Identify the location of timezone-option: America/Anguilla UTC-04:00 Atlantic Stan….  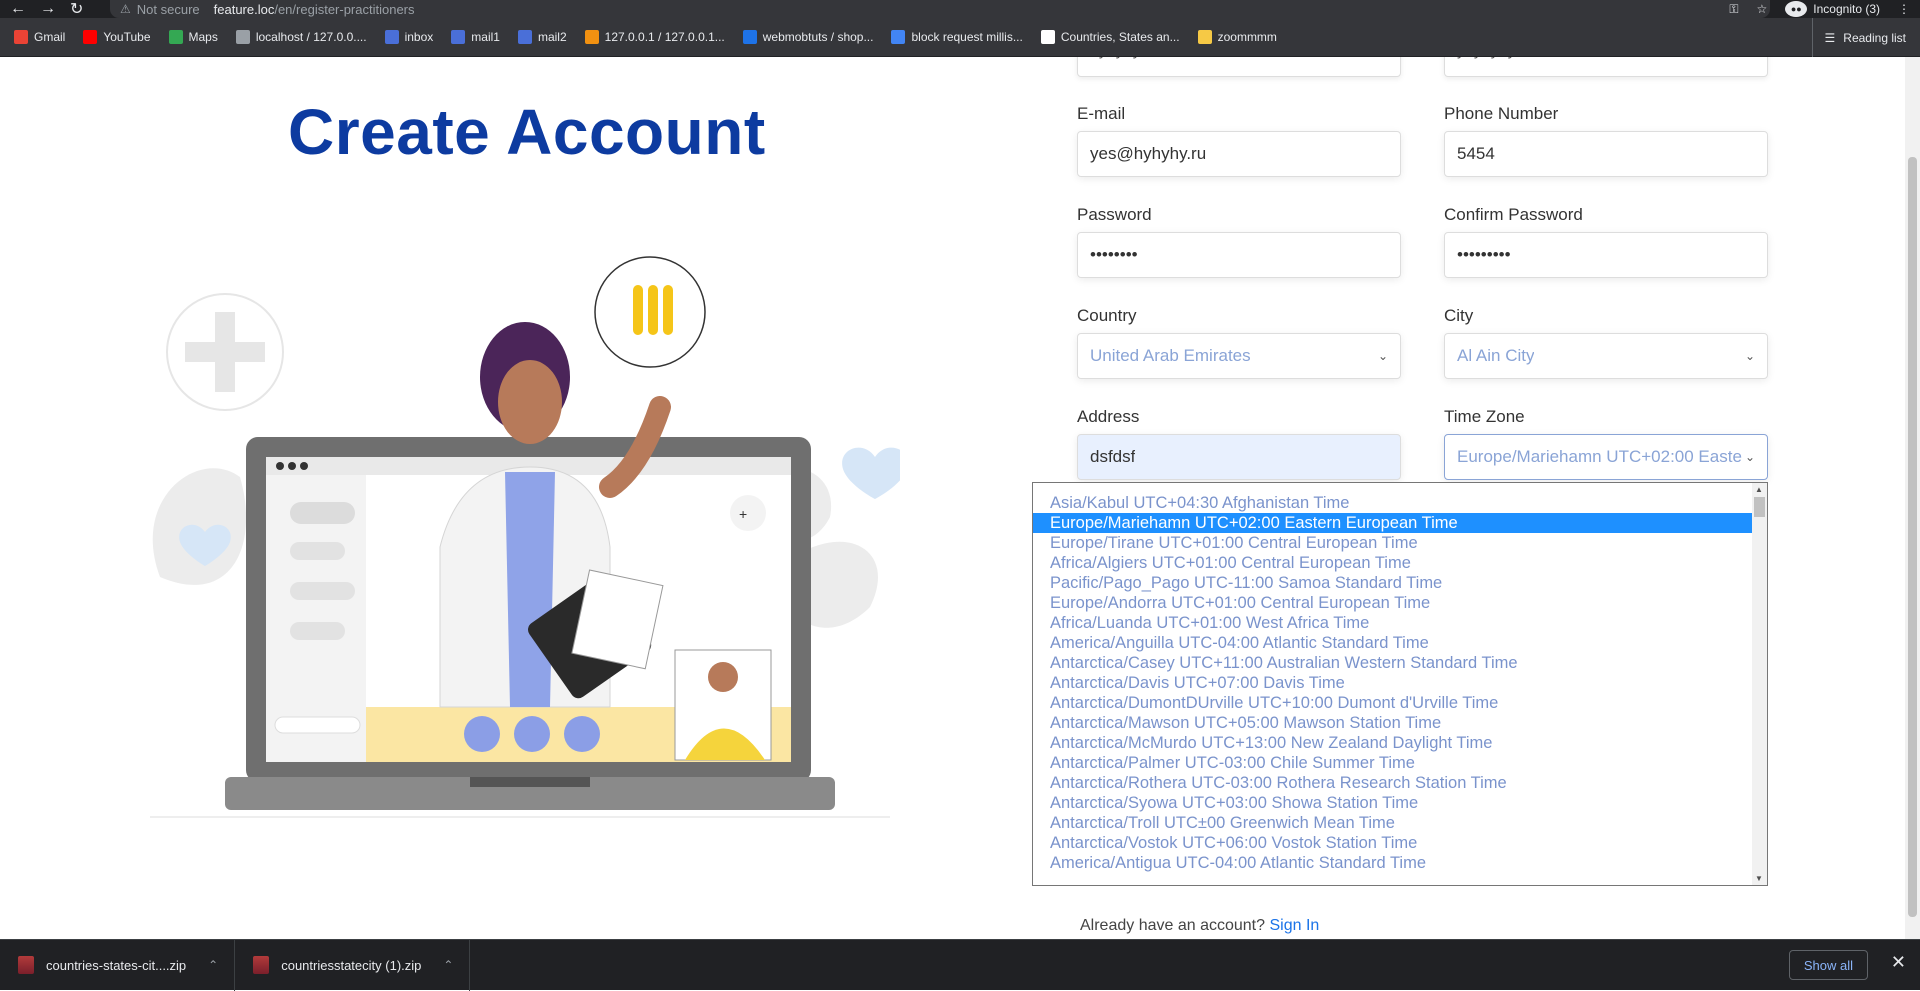
(1393, 643).